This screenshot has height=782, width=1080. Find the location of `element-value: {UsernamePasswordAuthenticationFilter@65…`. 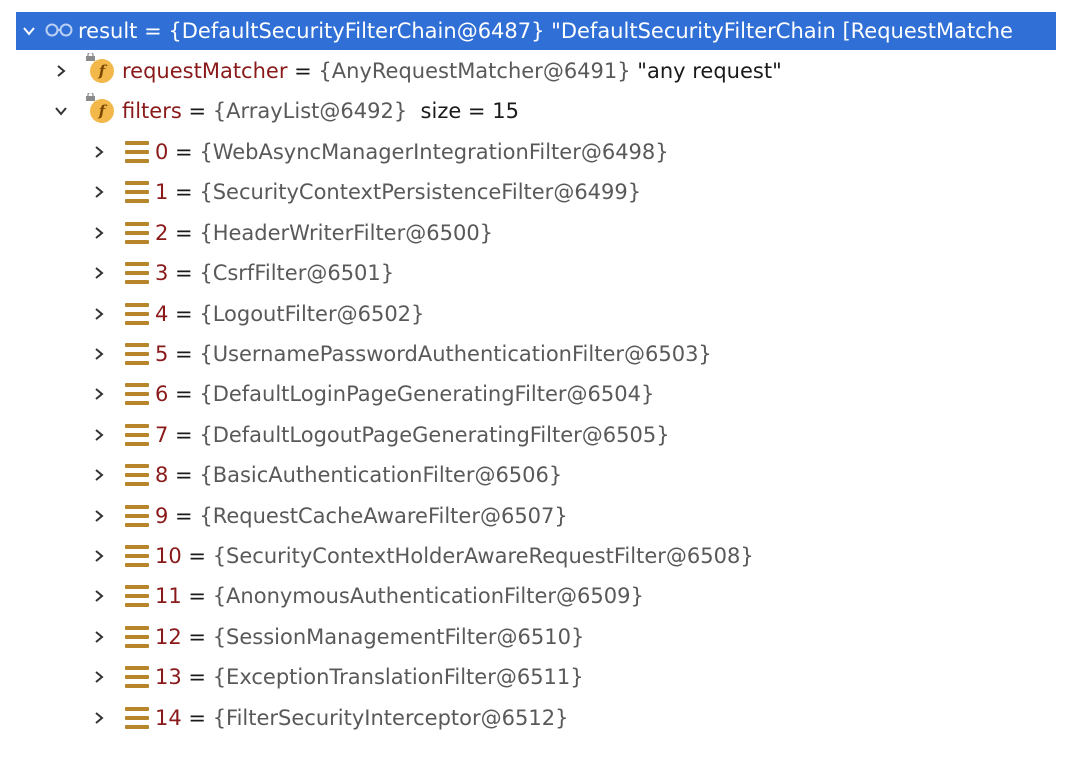

element-value: {UsernamePasswordAuthenticationFilter@65… is located at coordinates (455, 354).